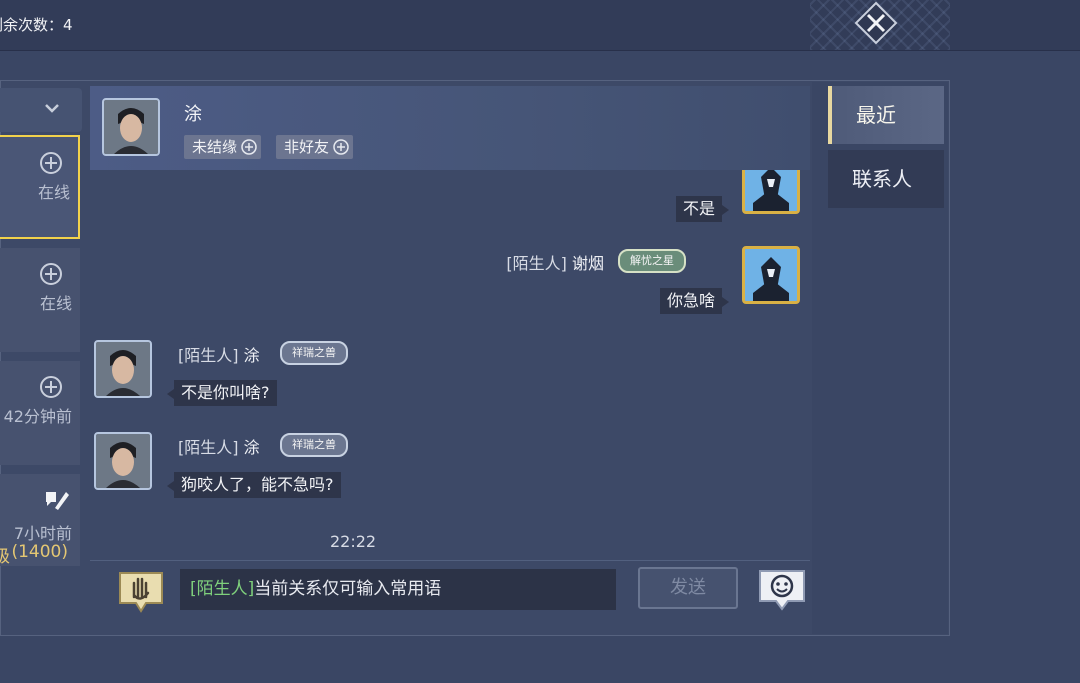 This screenshot has height=683, width=1080. What do you see at coordinates (886, 179) in the screenshot?
I see `tab-contacts: 联系人` at bounding box center [886, 179].